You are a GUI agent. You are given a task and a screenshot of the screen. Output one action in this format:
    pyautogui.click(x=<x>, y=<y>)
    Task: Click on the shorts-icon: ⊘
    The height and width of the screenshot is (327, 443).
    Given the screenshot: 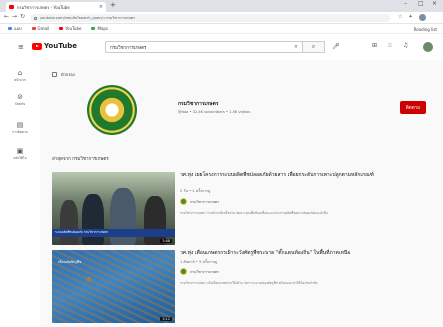 What is the action you would take?
    pyautogui.click(x=20, y=97)
    